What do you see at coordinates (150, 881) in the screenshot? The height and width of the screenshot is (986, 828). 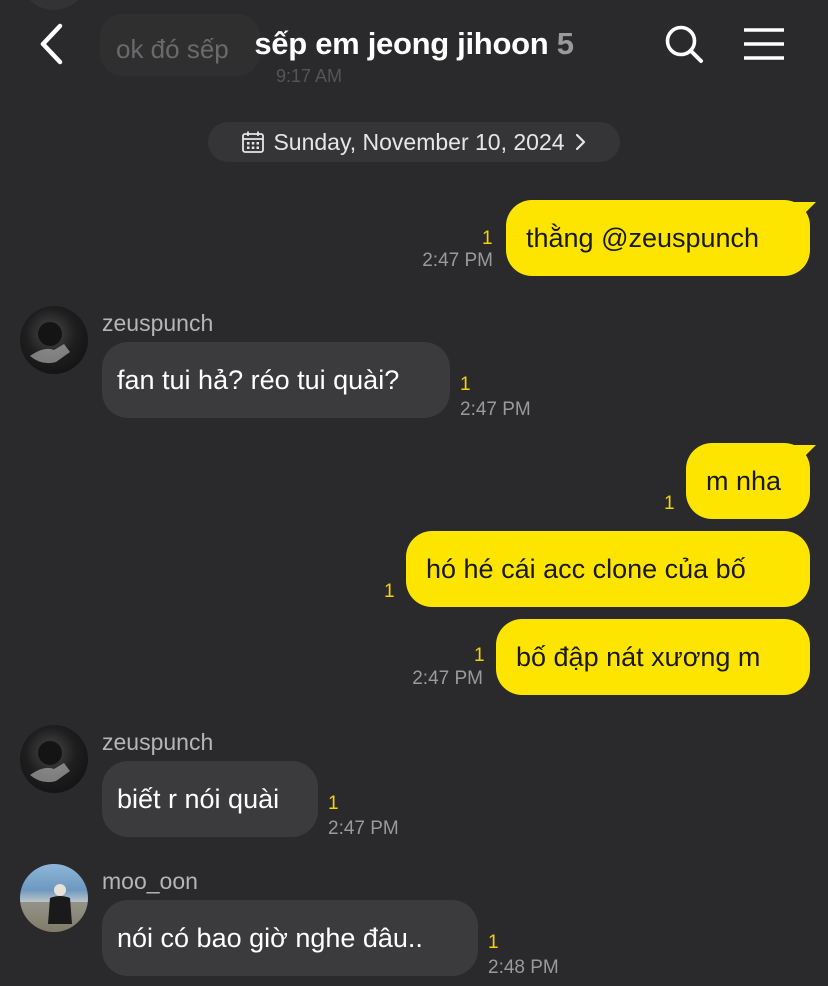 I see `sender-name: moo_oon` at bounding box center [150, 881].